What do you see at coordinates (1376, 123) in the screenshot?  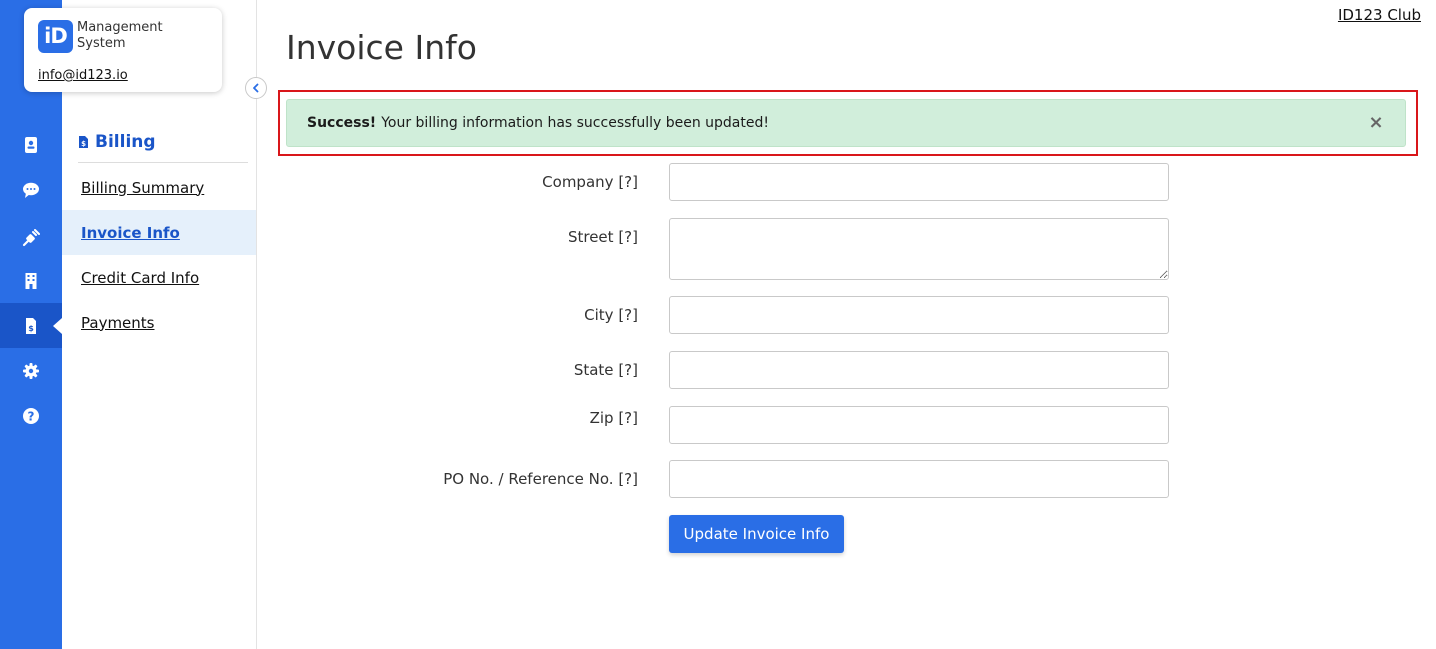 I see `close-icon: ×` at bounding box center [1376, 123].